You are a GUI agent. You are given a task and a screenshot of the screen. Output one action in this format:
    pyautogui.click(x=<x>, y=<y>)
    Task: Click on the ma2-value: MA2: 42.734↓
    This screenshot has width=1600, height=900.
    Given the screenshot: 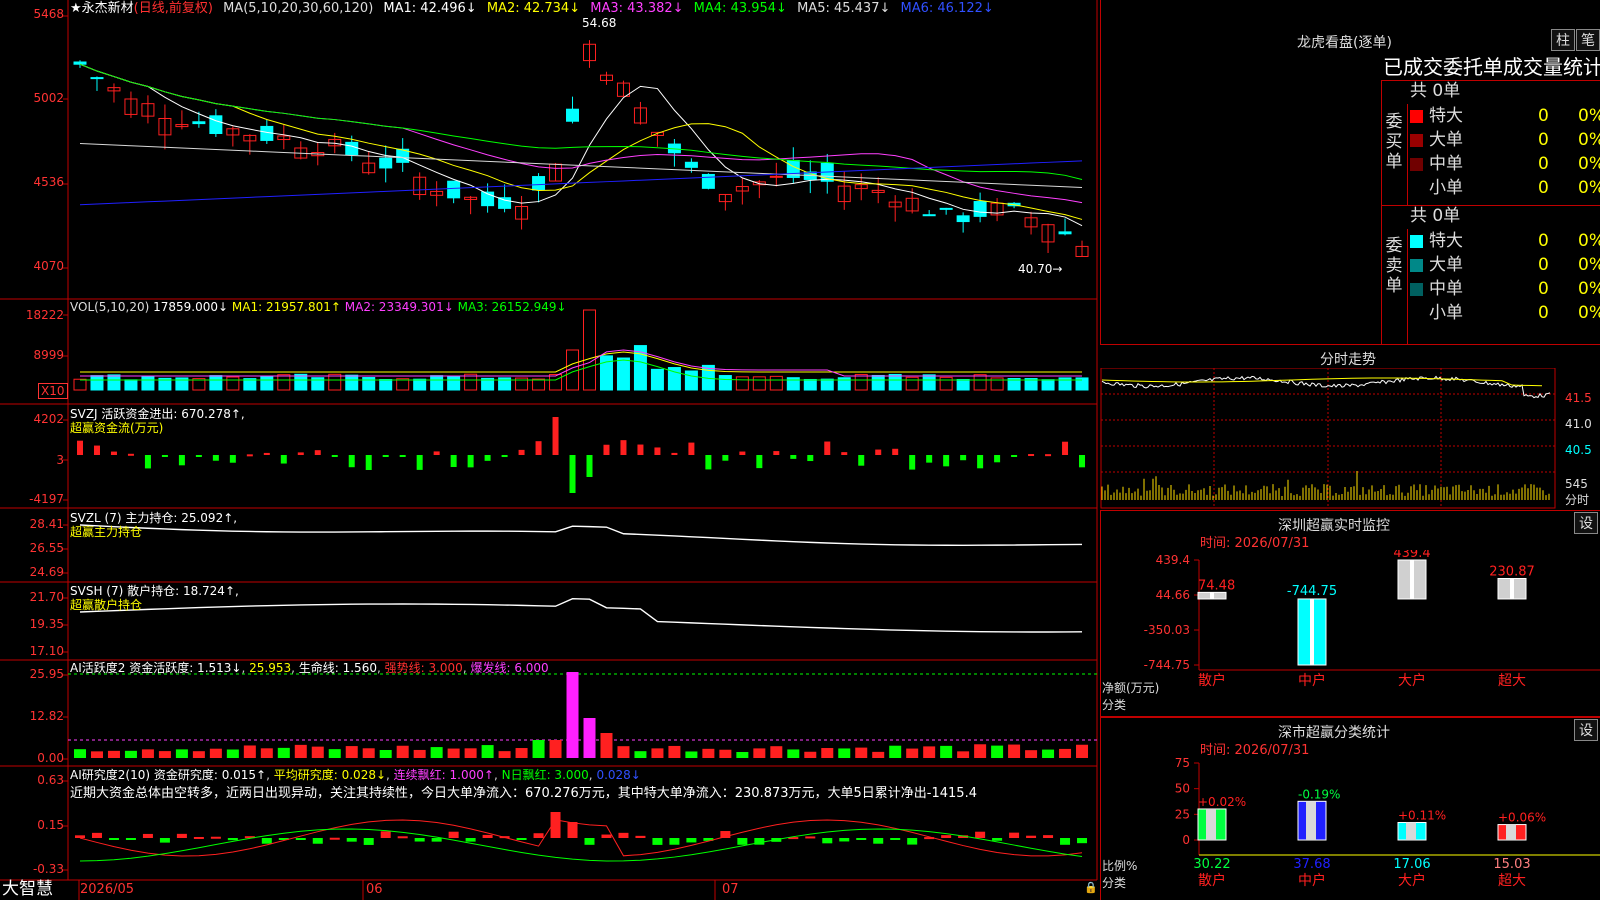 What is the action you would take?
    pyautogui.click(x=533, y=8)
    